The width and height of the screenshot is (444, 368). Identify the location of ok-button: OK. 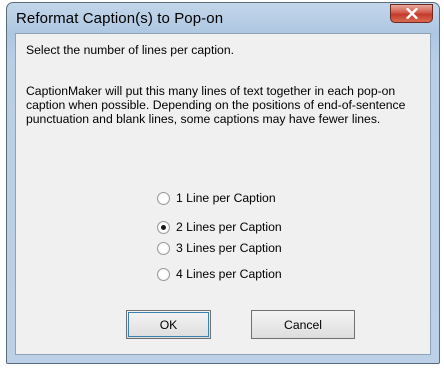
(168, 324).